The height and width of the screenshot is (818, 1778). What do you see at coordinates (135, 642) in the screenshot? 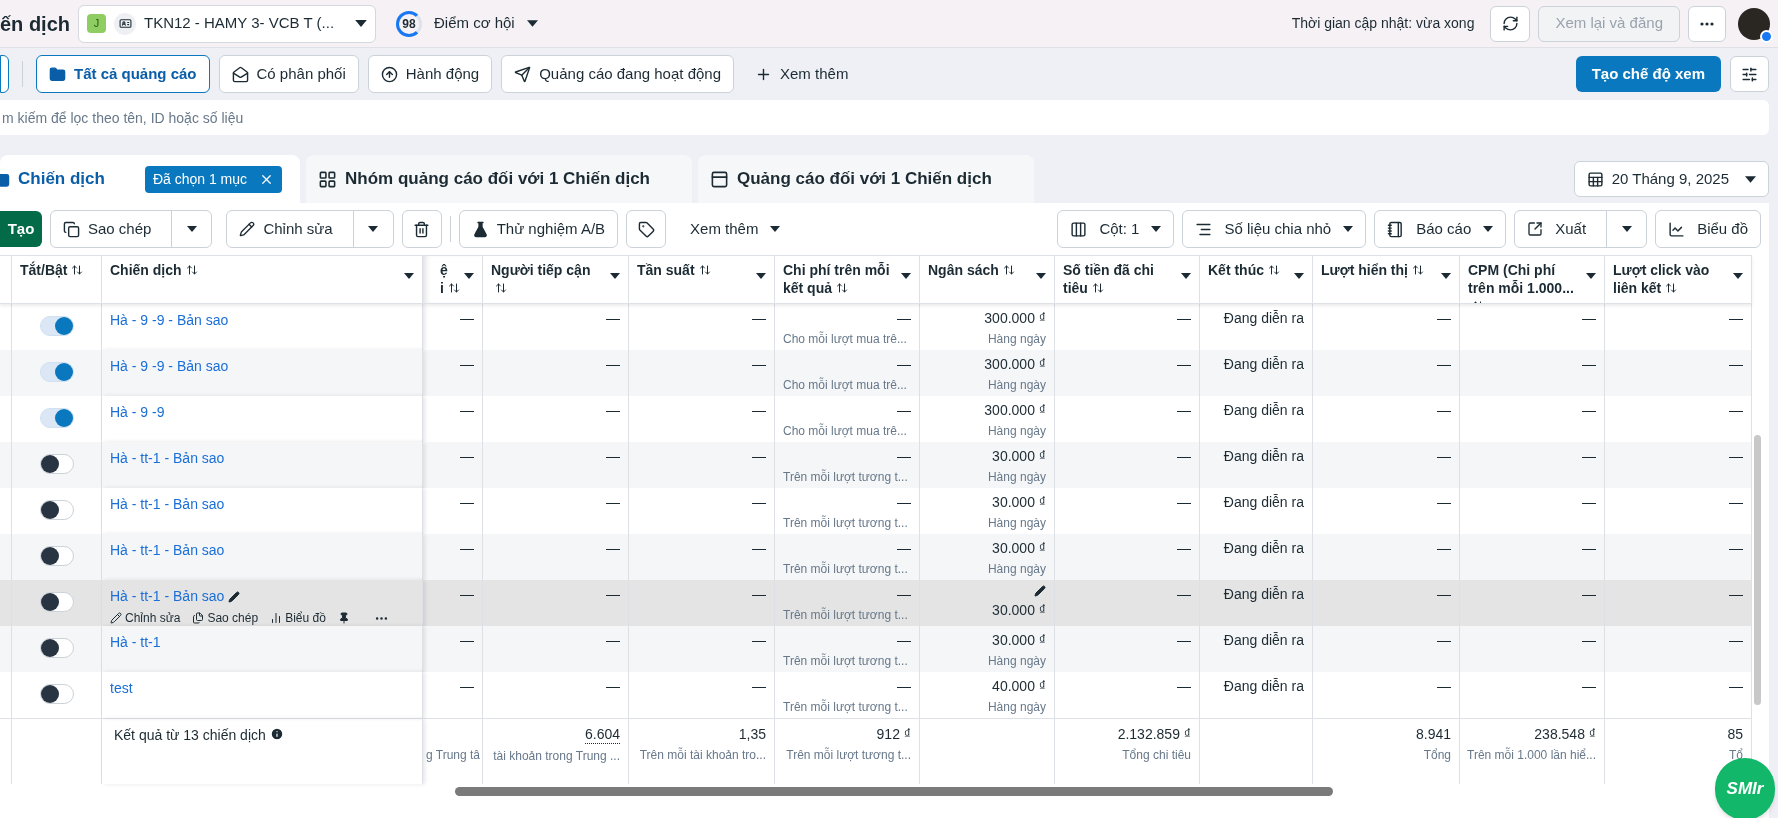
I see `campaign-link: Hà - tt-1` at bounding box center [135, 642].